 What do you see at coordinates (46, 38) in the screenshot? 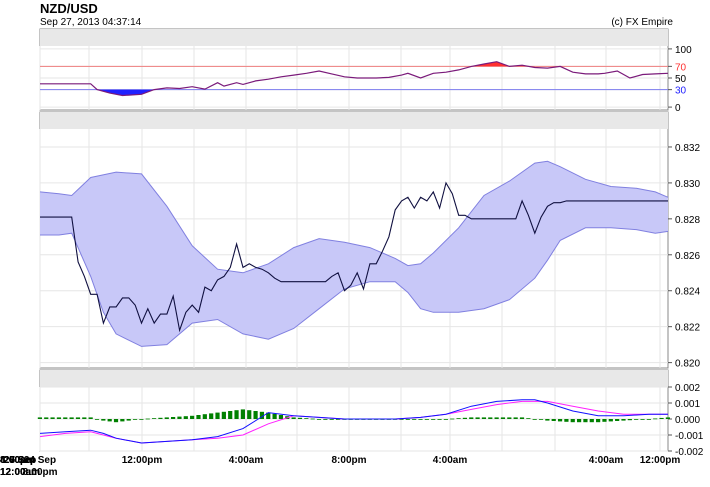
I see `rsi-swatch` at bounding box center [46, 38].